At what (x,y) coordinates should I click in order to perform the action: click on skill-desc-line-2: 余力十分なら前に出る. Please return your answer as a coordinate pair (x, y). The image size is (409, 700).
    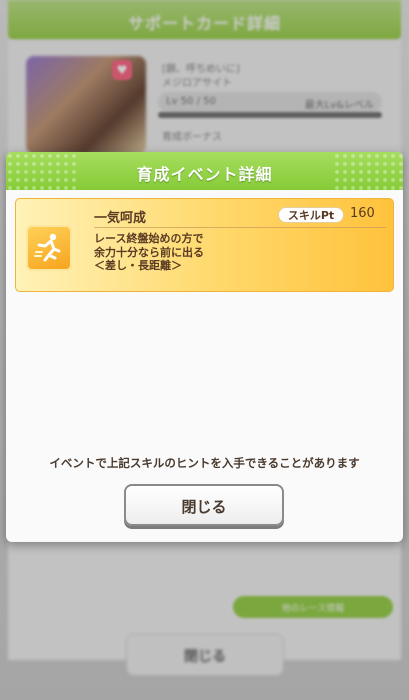
    Looking at the image, I should click on (149, 252).